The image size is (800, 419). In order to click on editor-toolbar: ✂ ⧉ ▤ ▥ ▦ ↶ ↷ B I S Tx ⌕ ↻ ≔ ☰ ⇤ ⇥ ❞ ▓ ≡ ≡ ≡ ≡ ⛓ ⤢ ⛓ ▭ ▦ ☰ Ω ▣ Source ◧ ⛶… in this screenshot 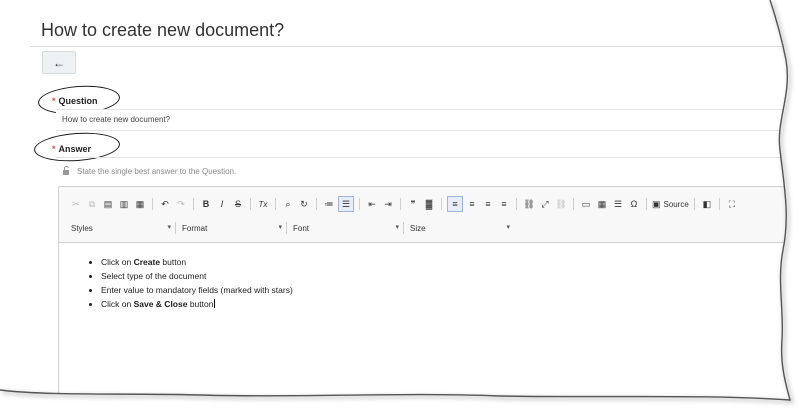, I will do `click(429, 215)`.